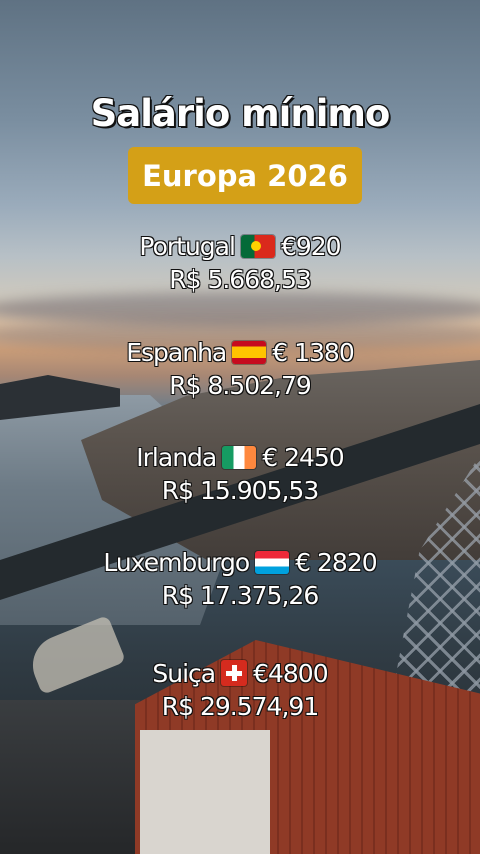 The width and height of the screenshot is (480, 854). Describe the element at coordinates (240, 491) in the screenshot. I see `brl-amount: R$ 15.905,53` at that location.